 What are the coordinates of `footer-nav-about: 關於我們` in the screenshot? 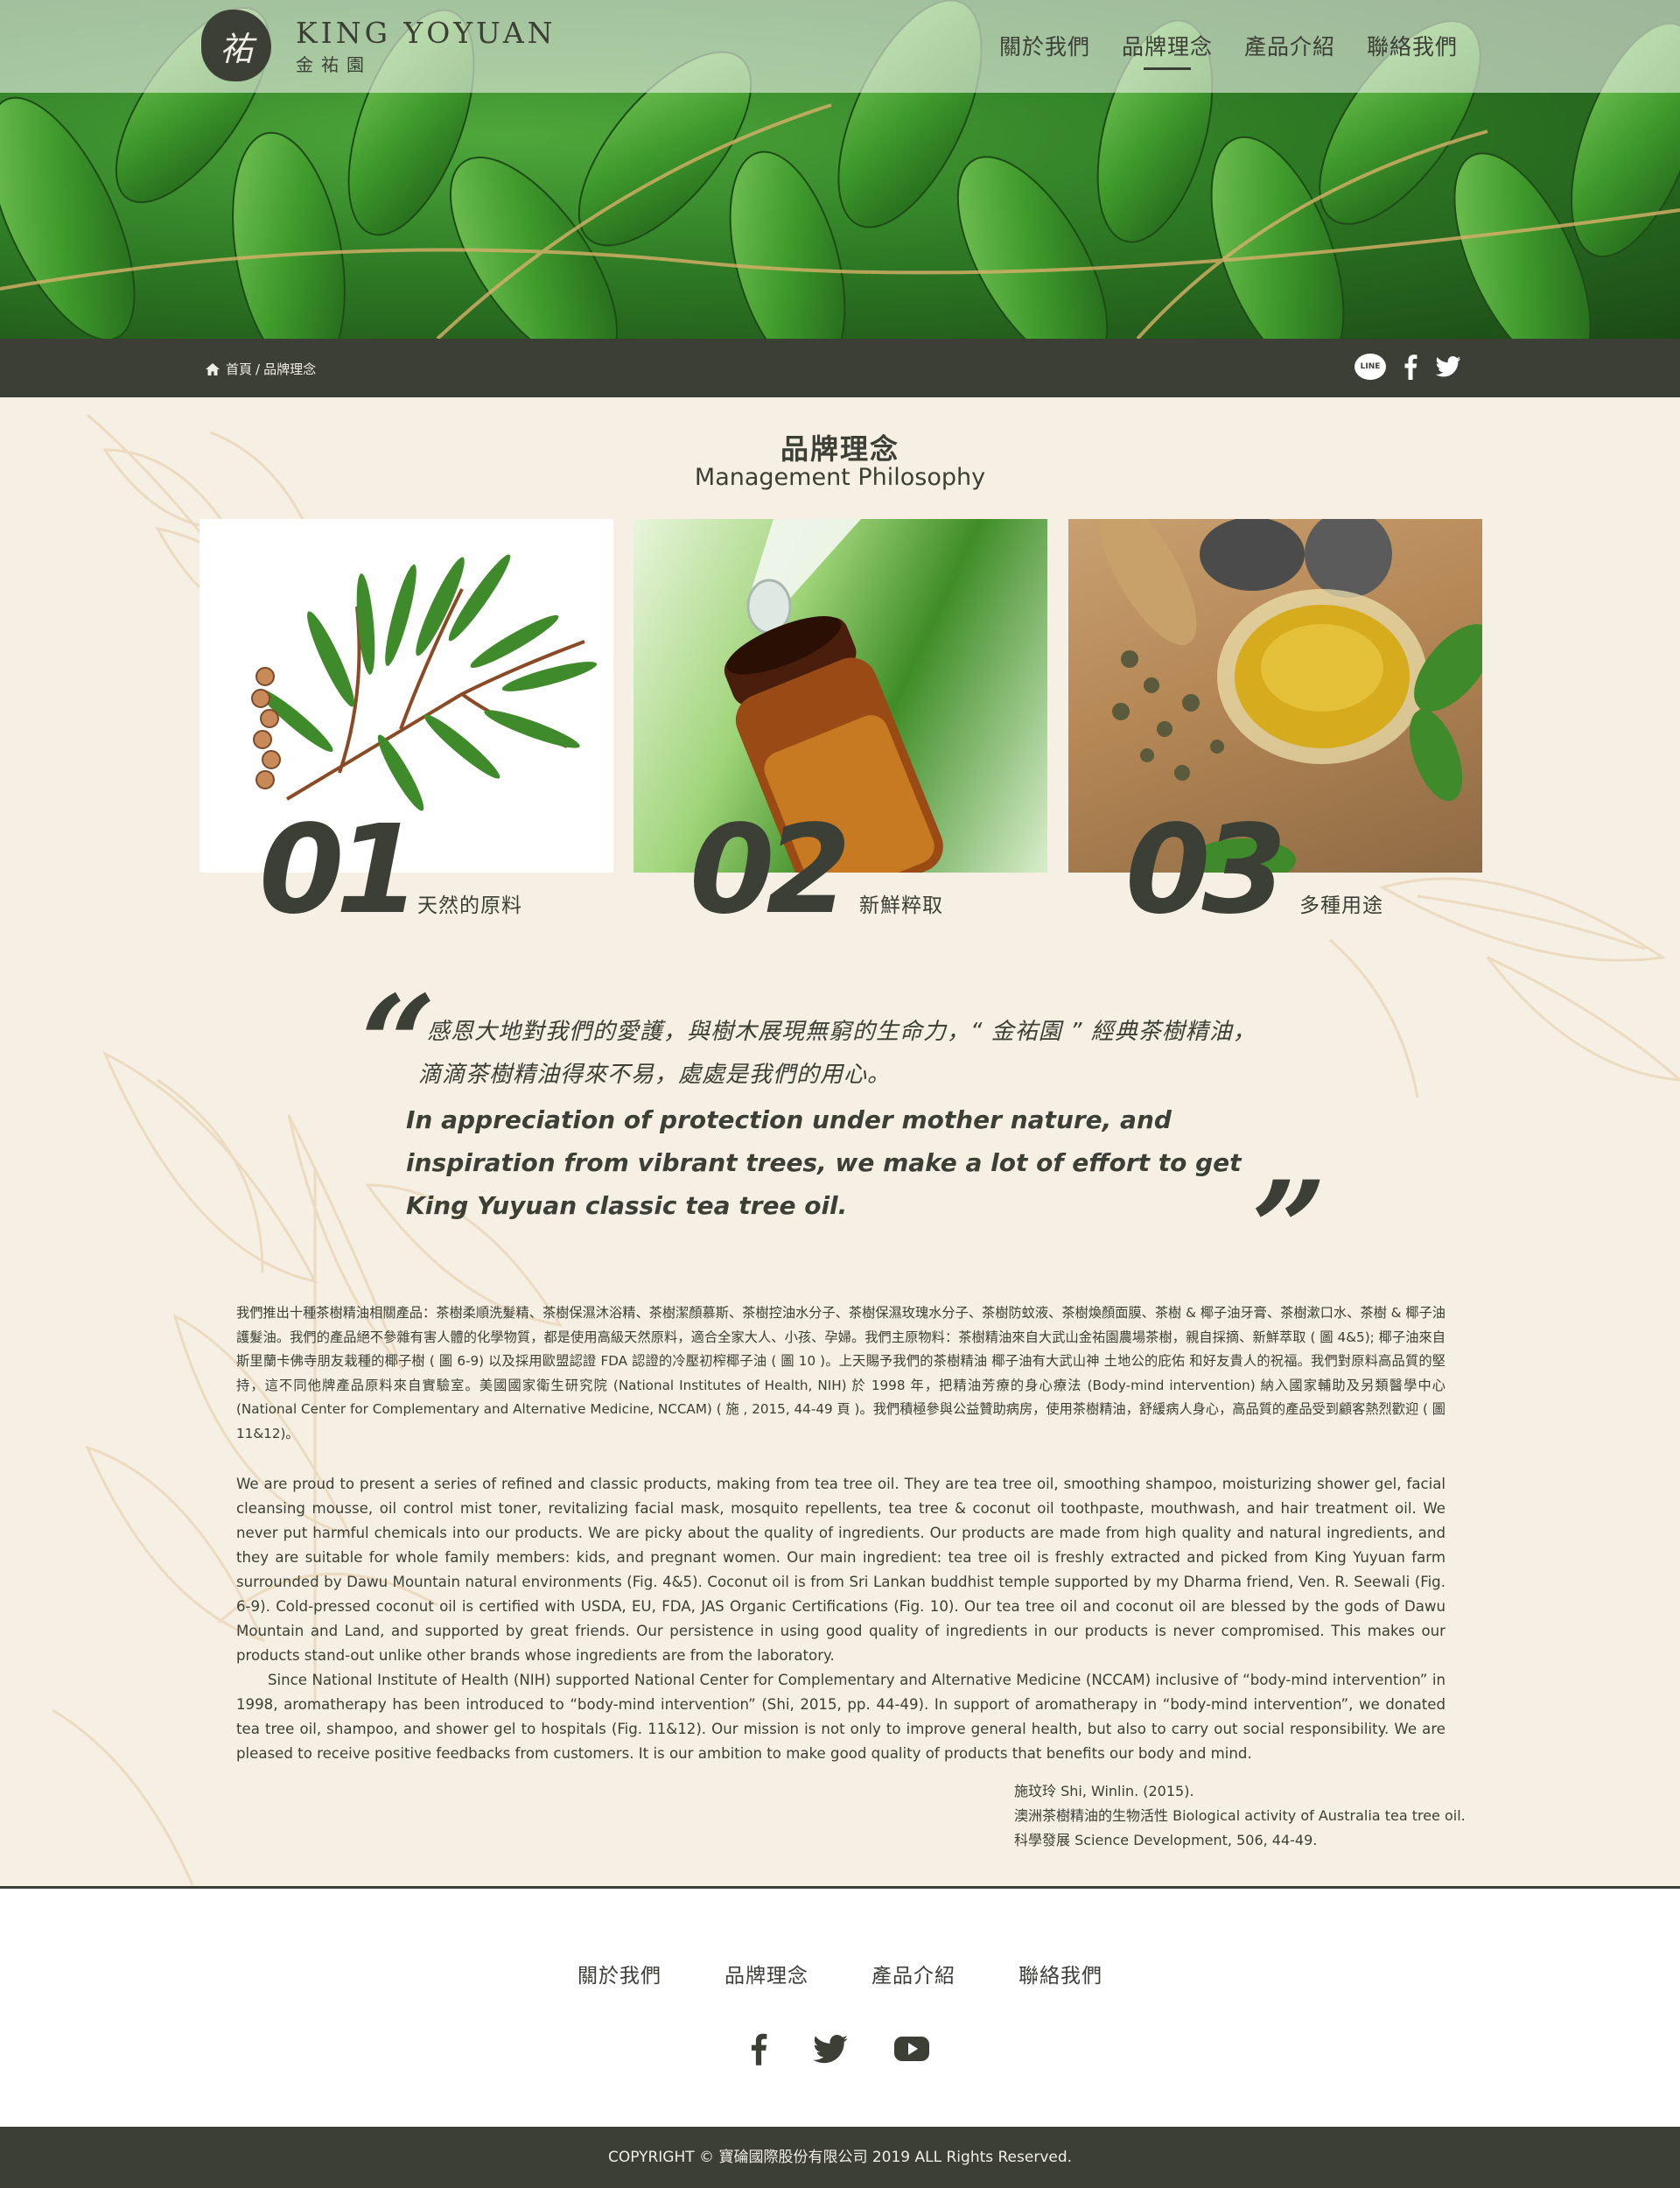 It's located at (620, 1973).